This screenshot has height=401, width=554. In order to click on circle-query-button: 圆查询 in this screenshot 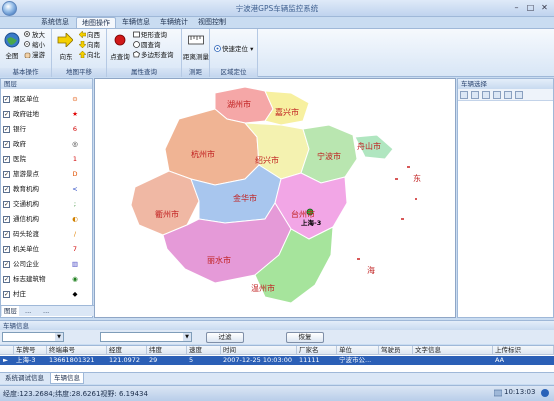, I will do `click(147, 45)`.